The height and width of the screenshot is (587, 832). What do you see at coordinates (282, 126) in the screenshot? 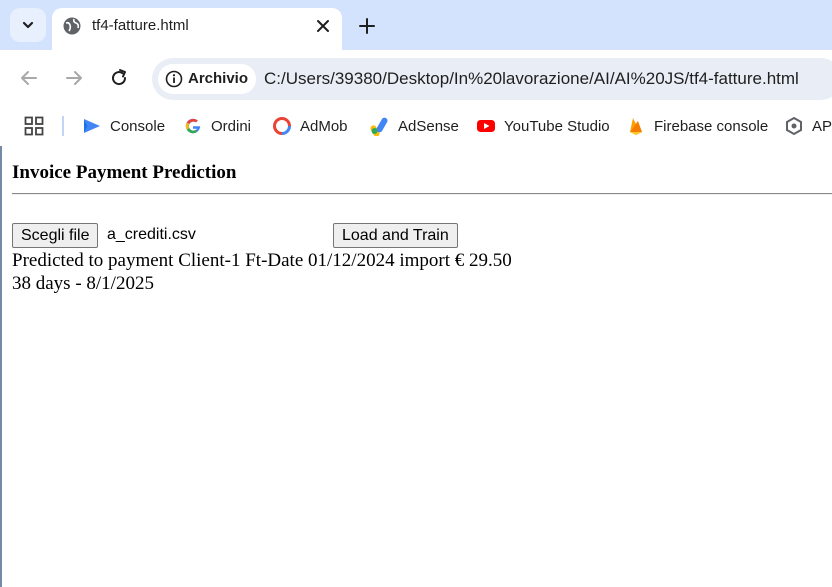
I see `admob-icon` at bounding box center [282, 126].